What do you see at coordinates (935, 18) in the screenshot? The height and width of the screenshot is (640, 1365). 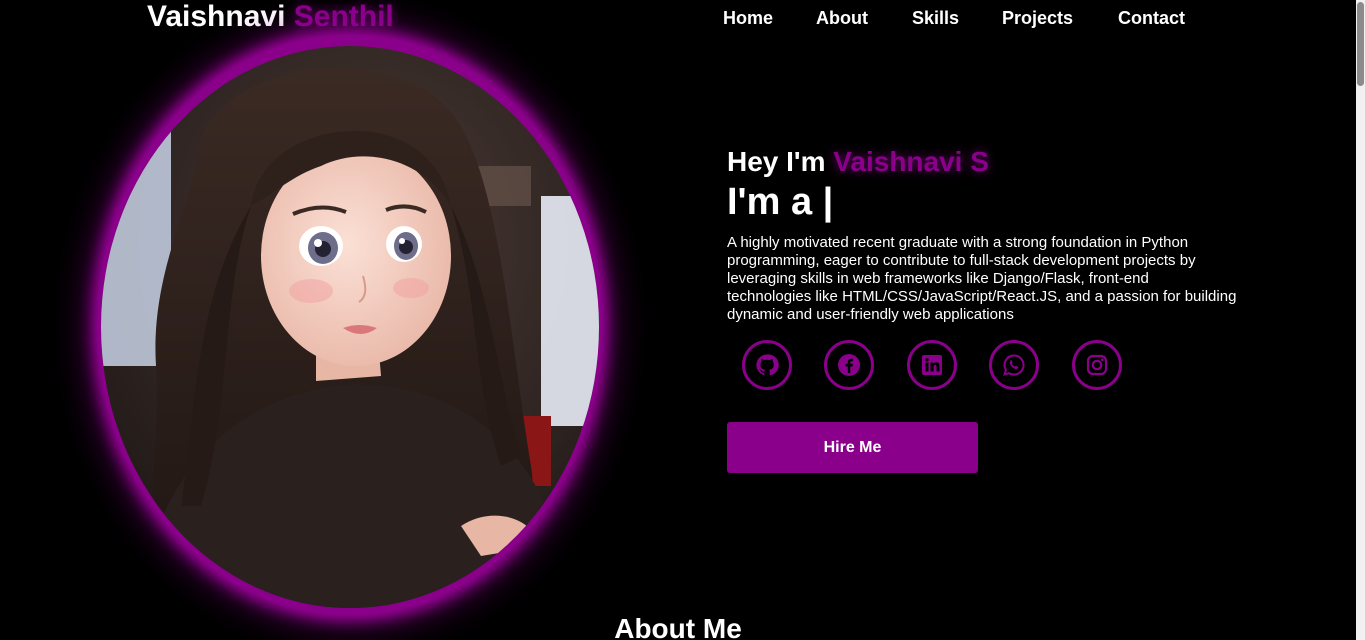 I see `nav-skills: Skills` at bounding box center [935, 18].